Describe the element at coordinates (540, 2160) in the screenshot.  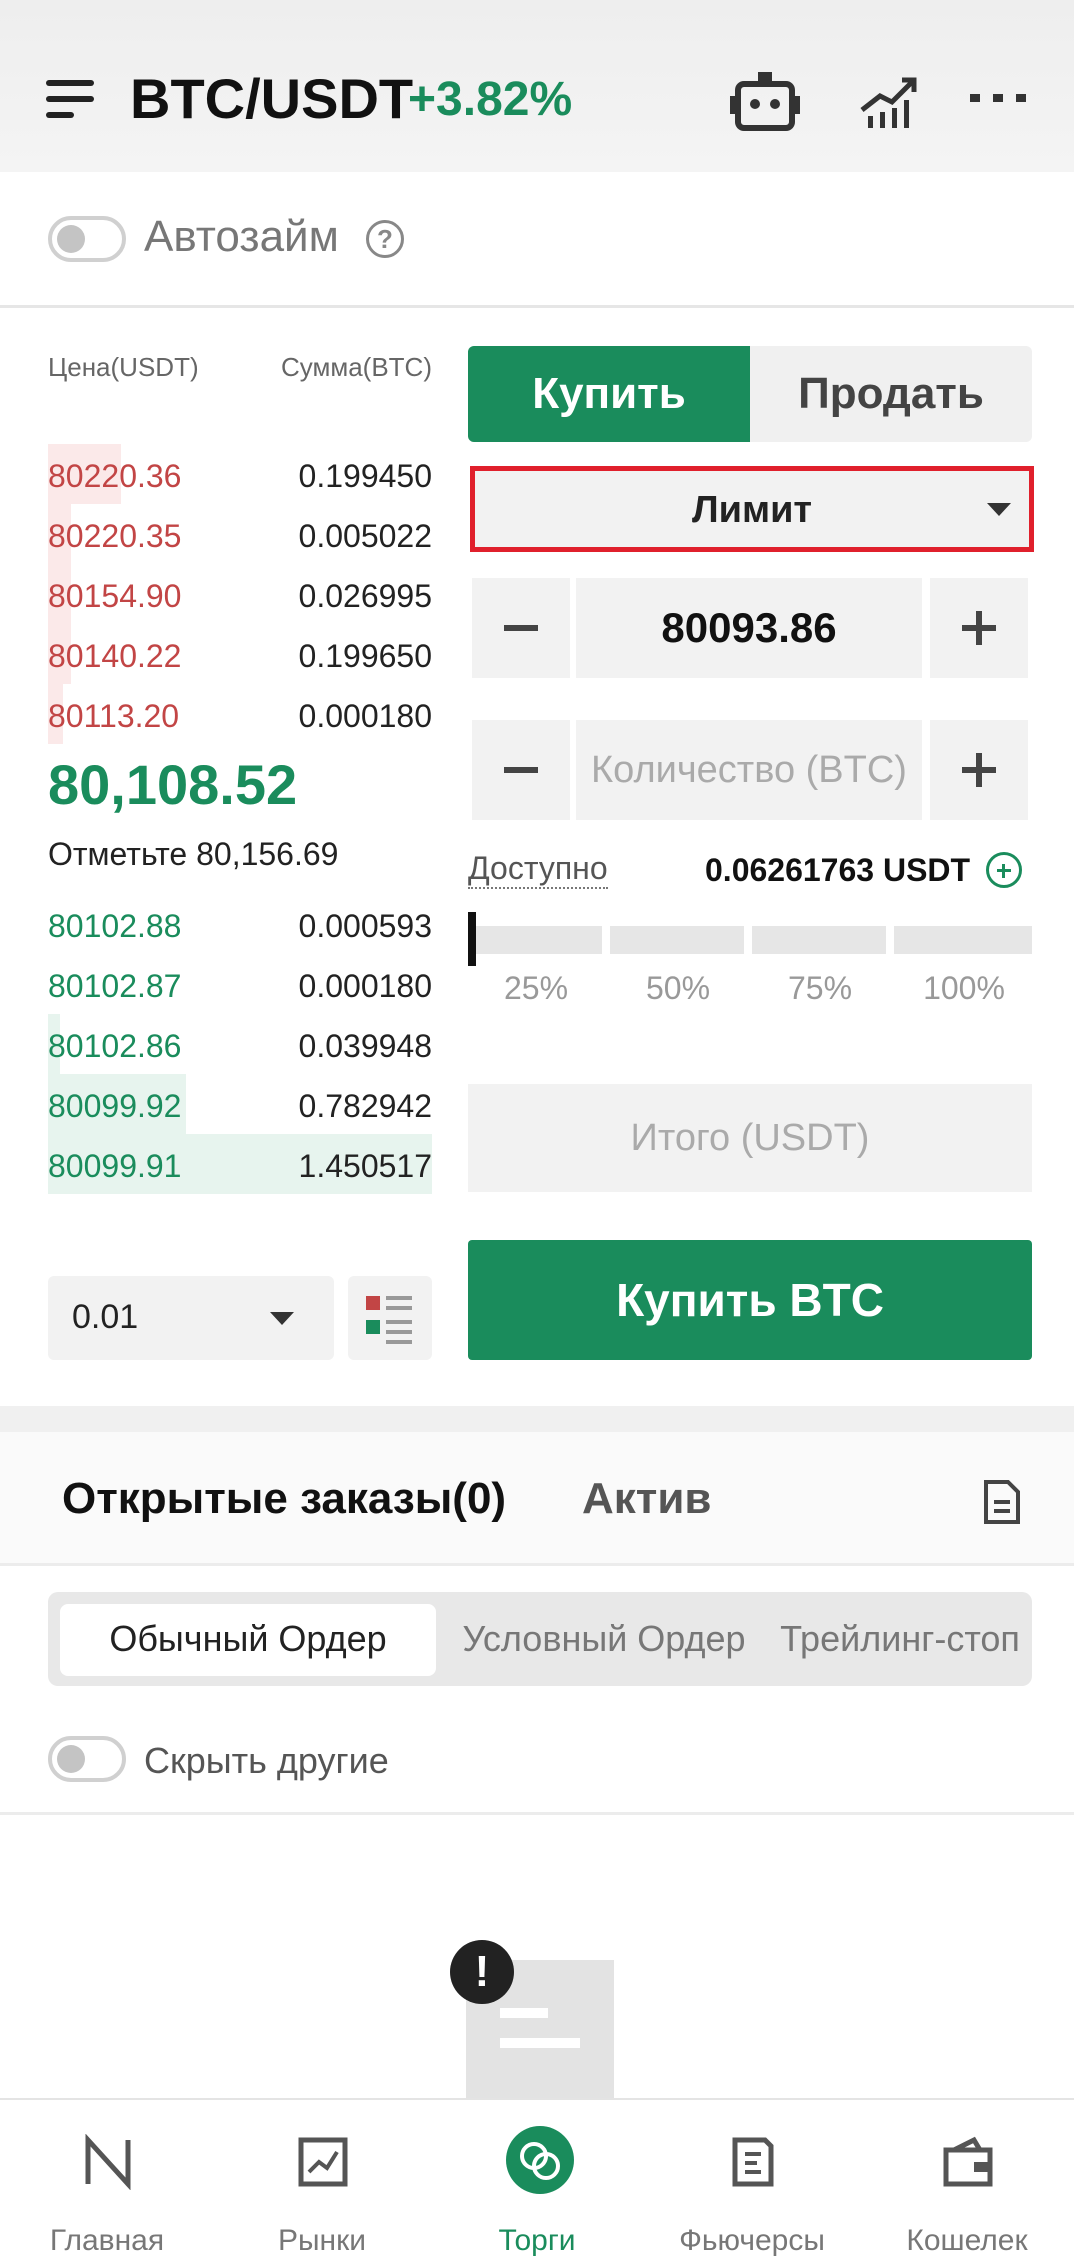
I see `trade-icon` at that location.